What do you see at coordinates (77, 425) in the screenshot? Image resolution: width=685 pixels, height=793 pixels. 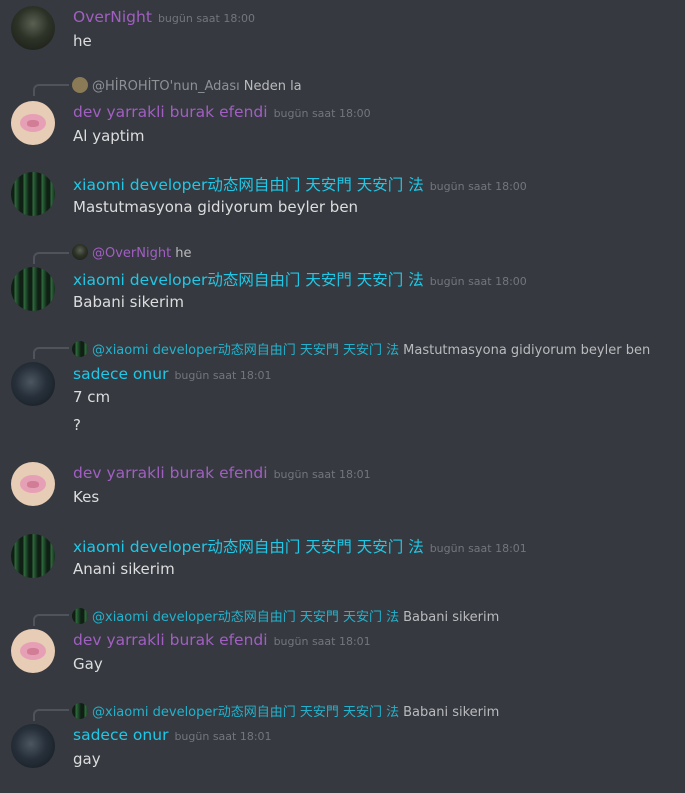 I see `message-text: ?` at bounding box center [77, 425].